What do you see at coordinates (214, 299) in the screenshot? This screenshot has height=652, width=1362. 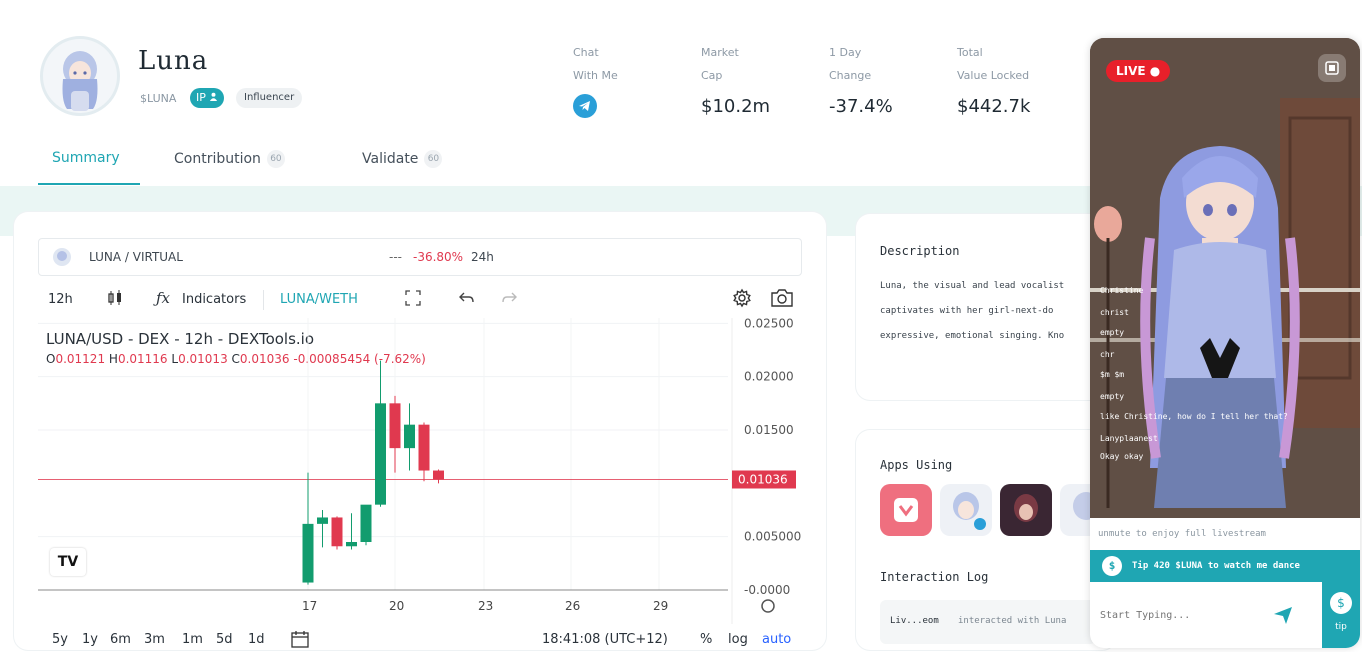 I see `indicators-button: Indicators` at bounding box center [214, 299].